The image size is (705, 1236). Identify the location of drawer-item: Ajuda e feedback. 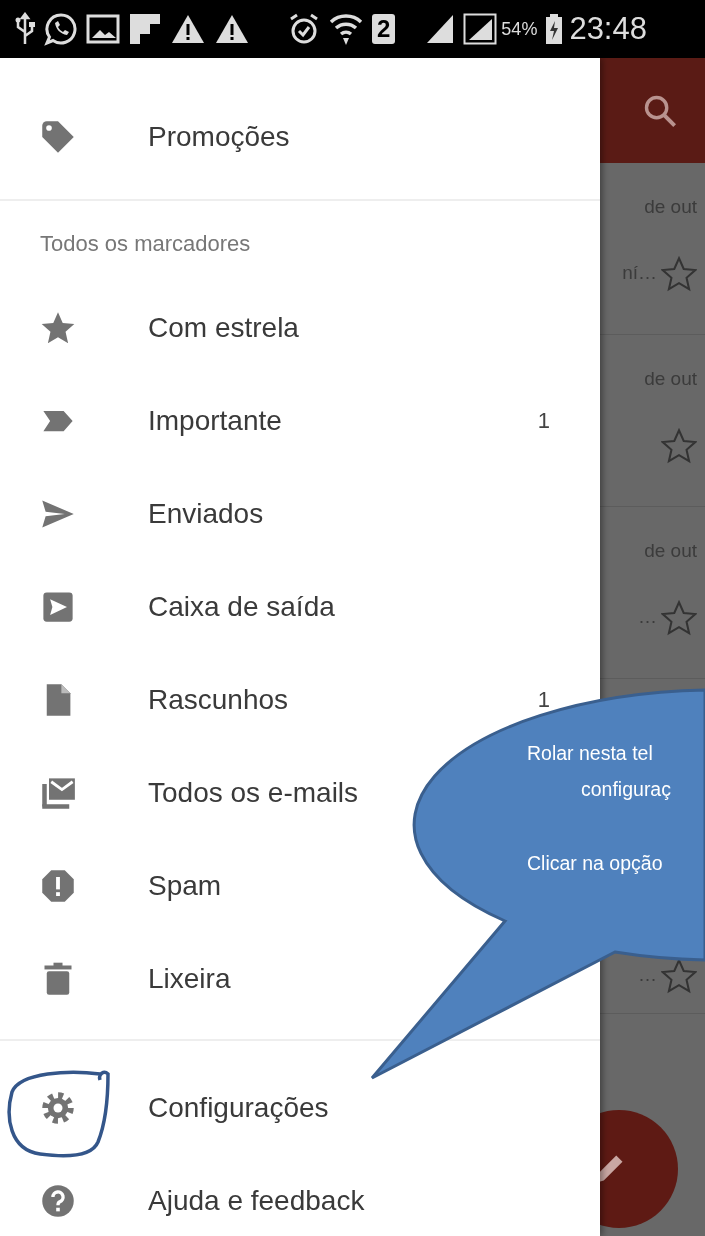
(192, 1195).